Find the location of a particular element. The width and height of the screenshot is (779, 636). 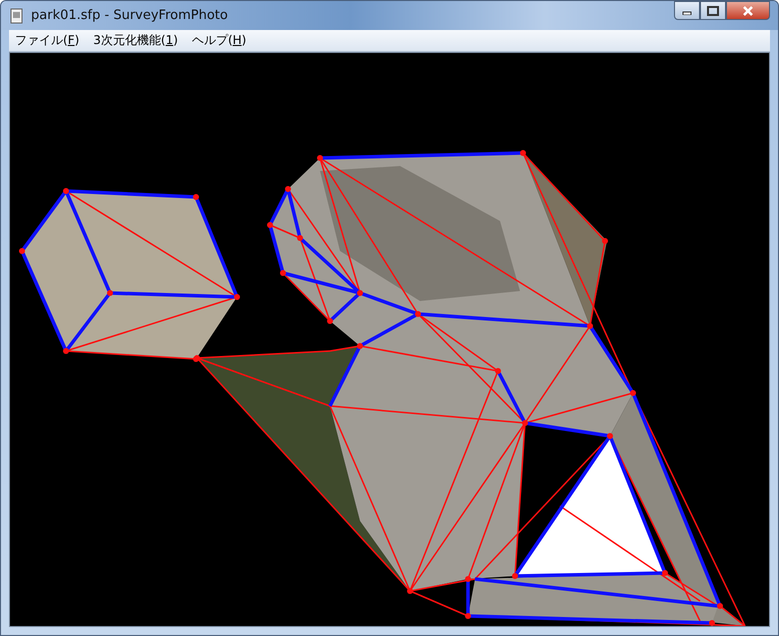

window-title: park01.sfp - SurveyFromPhoto is located at coordinates (130, 15).